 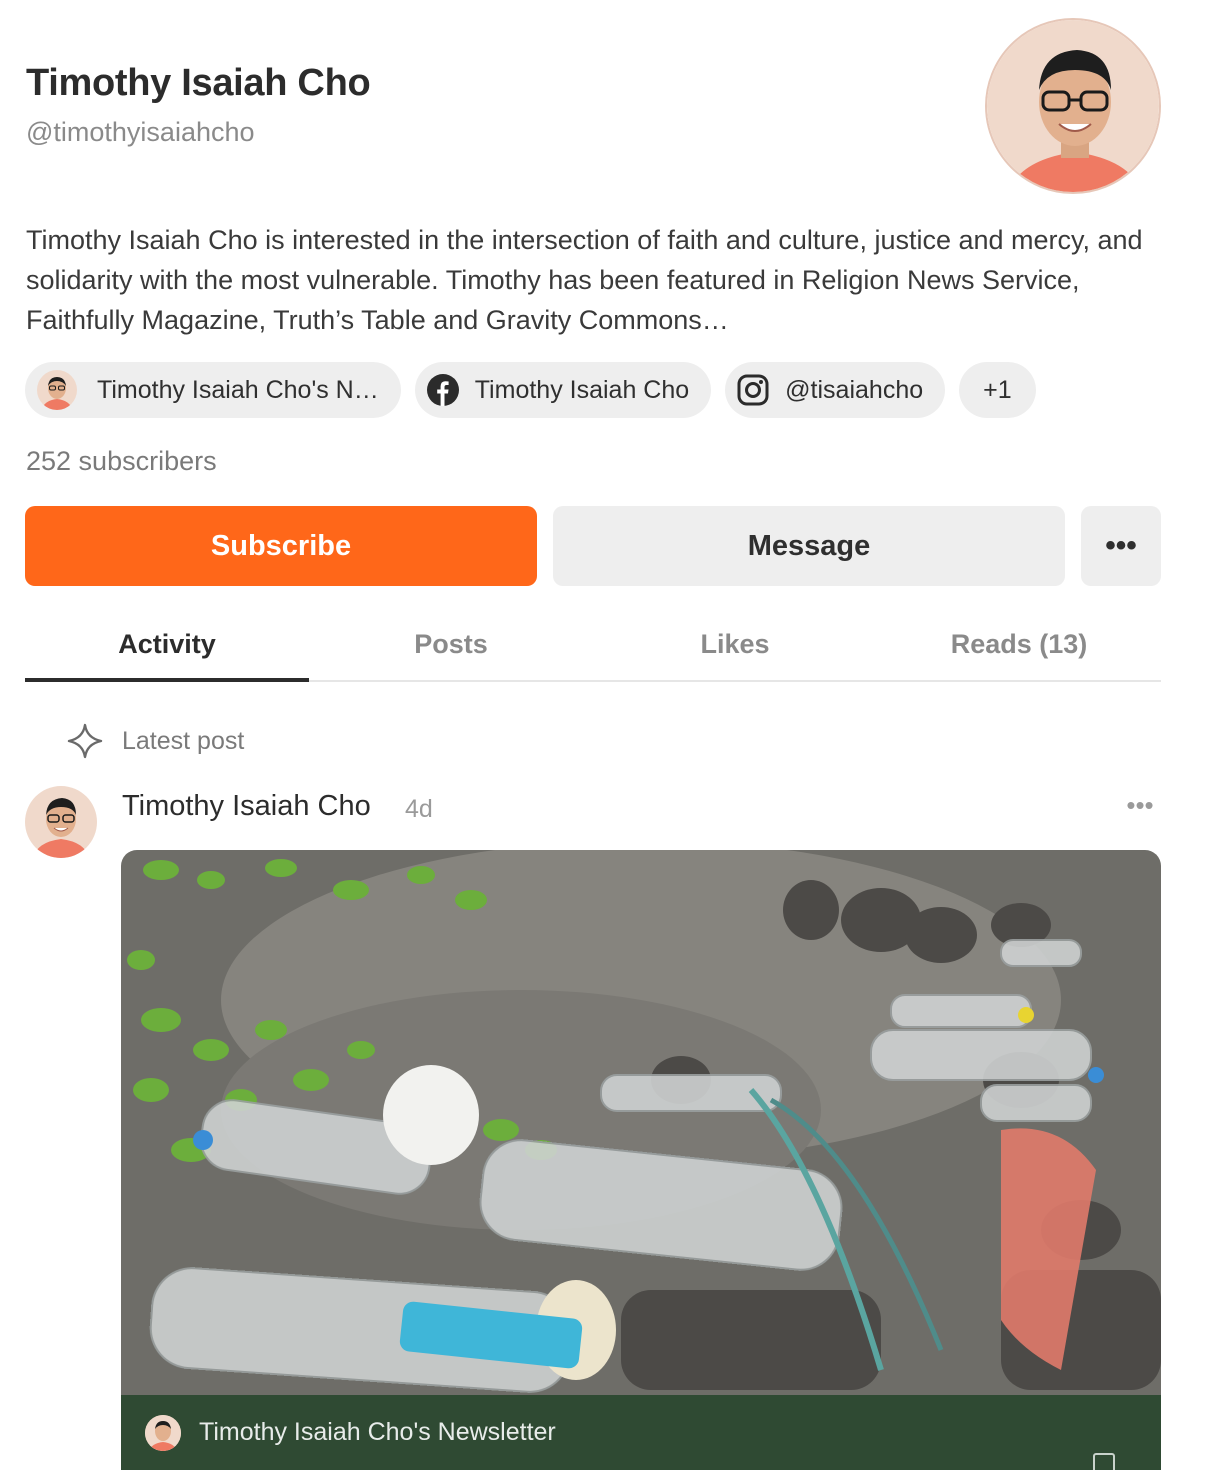 I want to click on profile-tabs: Activity Posts Likes Reads (13), so click(x=593, y=646).